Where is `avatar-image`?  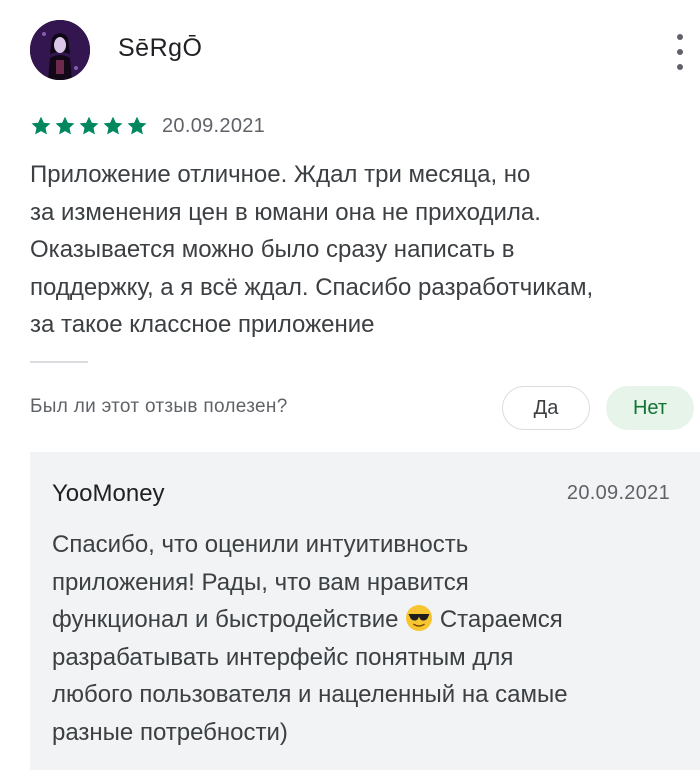 avatar-image is located at coordinates (60, 50).